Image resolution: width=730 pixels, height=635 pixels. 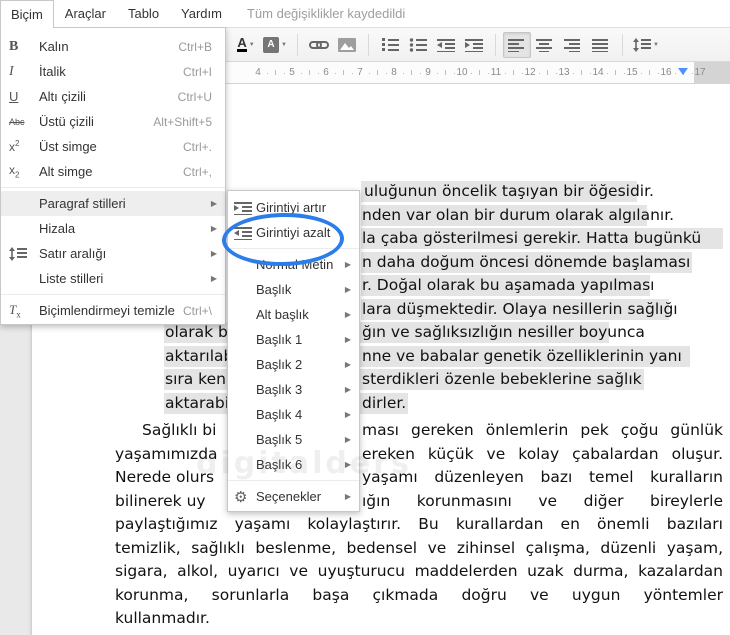 I want to click on decrease-indent-button, so click(x=446, y=45).